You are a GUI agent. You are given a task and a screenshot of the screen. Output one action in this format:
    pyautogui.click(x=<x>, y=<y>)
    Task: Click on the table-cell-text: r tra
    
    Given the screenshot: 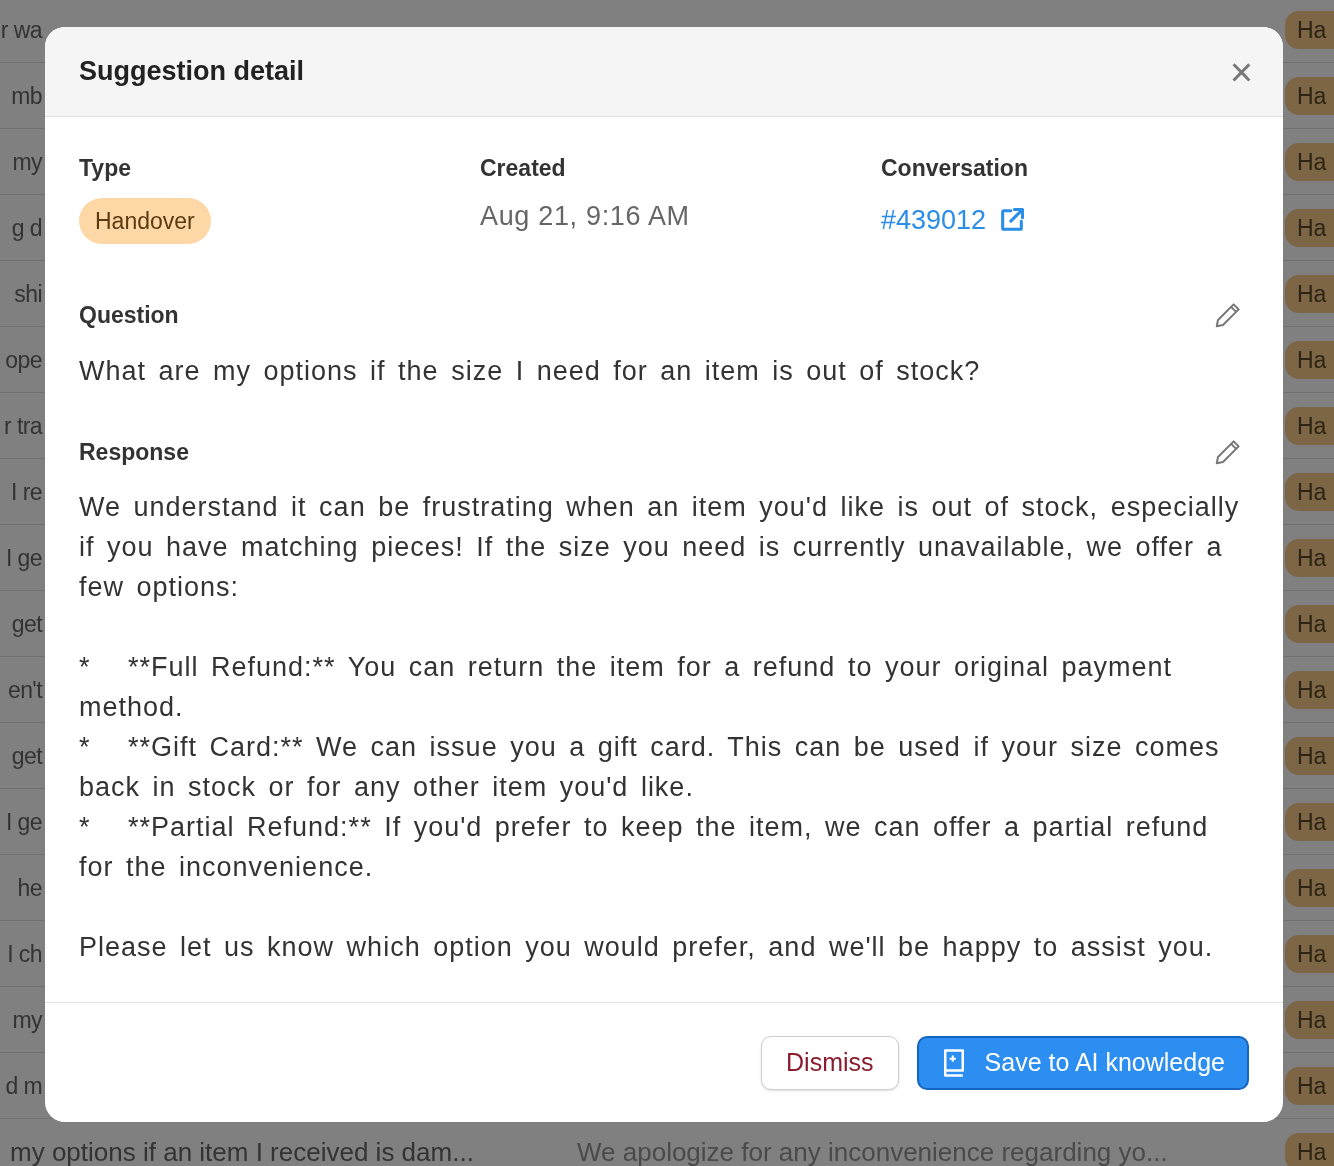 What is the action you would take?
    pyautogui.click(x=23, y=426)
    